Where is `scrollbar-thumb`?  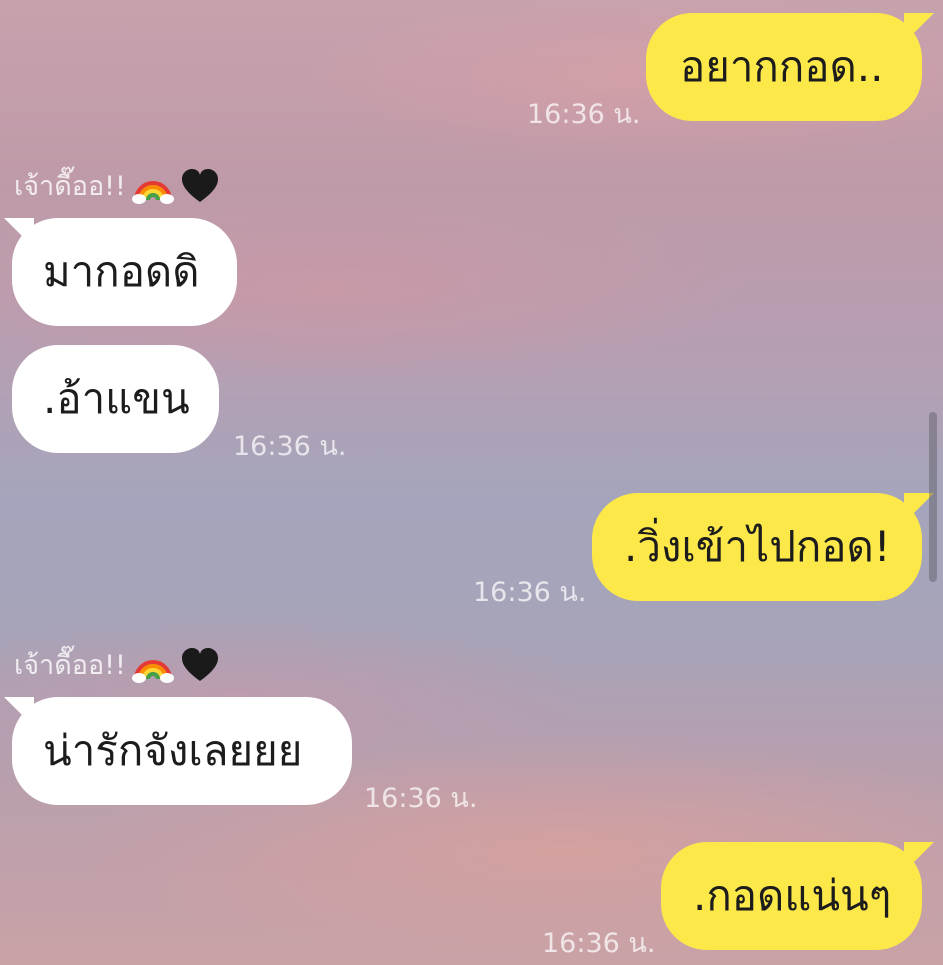 scrollbar-thumb is located at coordinates (933, 497).